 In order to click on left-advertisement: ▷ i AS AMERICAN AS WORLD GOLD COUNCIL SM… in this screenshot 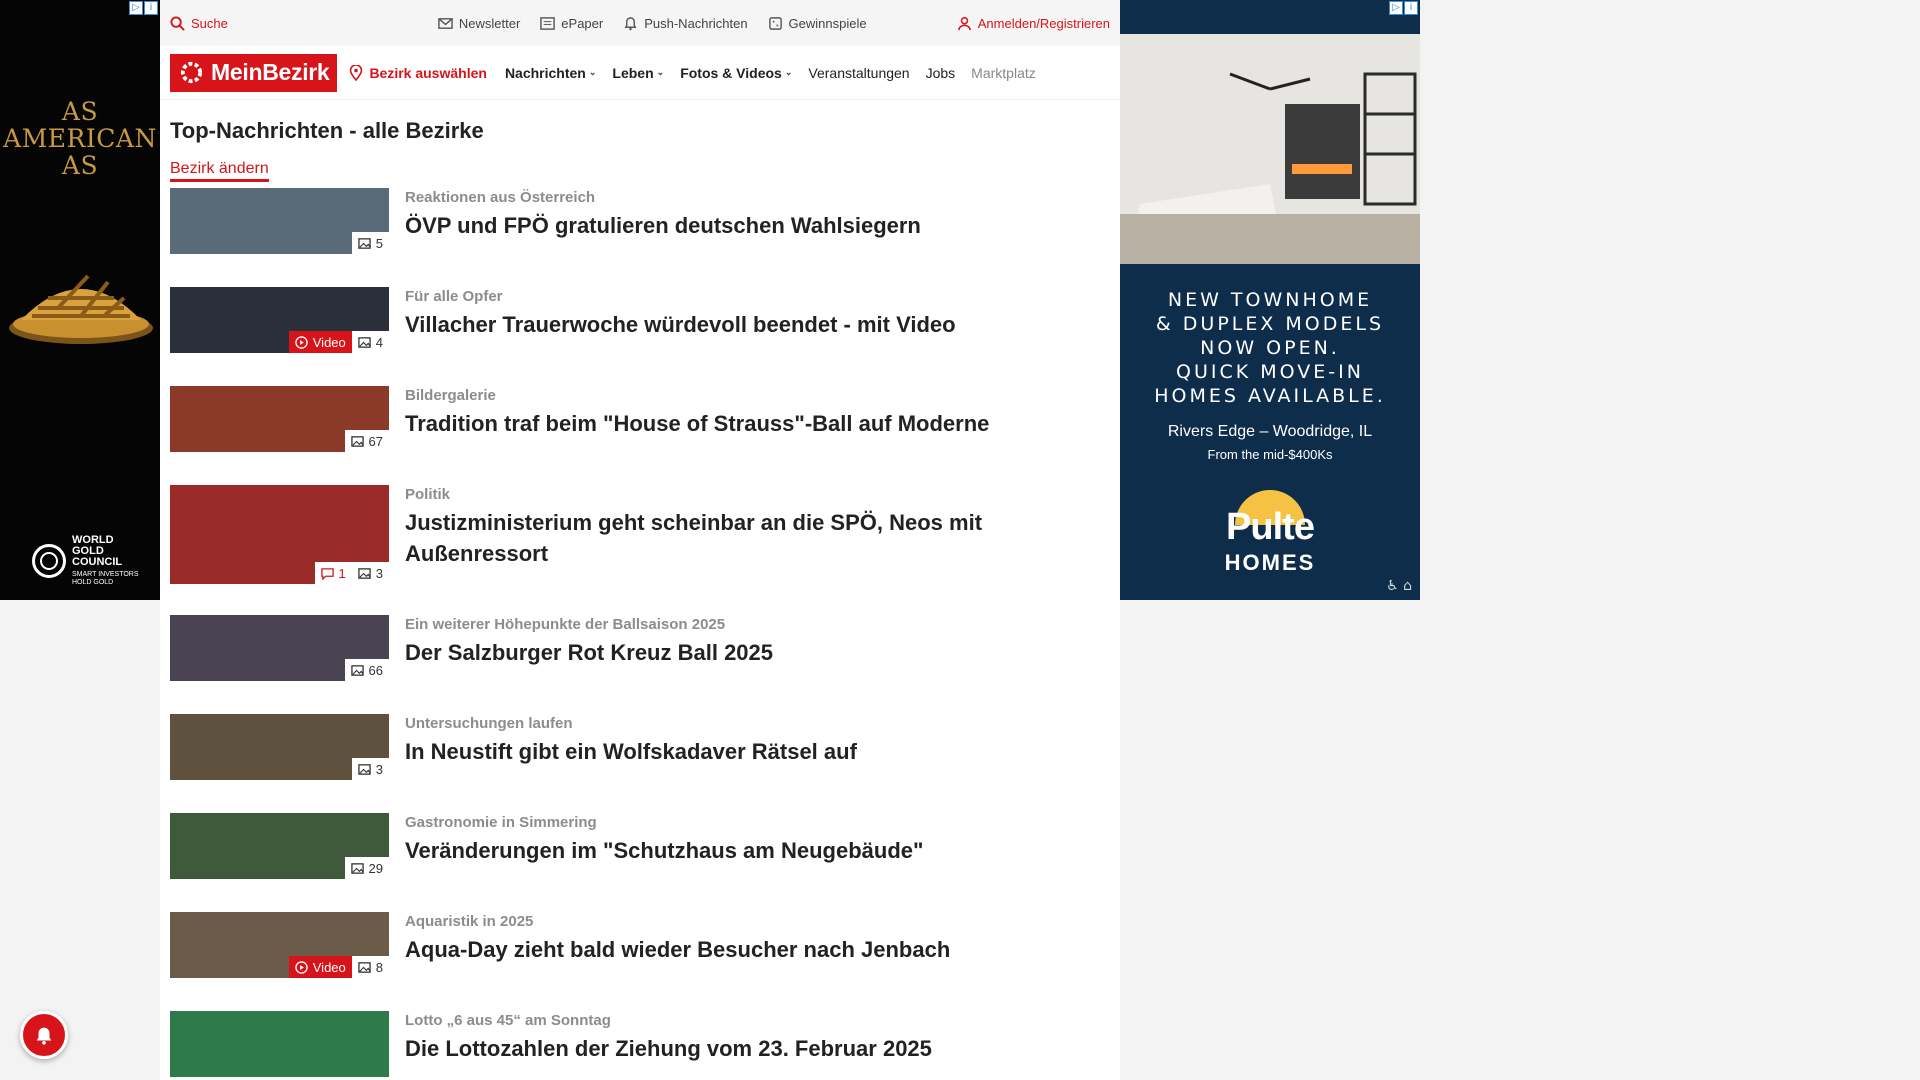, I will do `click(80, 300)`.